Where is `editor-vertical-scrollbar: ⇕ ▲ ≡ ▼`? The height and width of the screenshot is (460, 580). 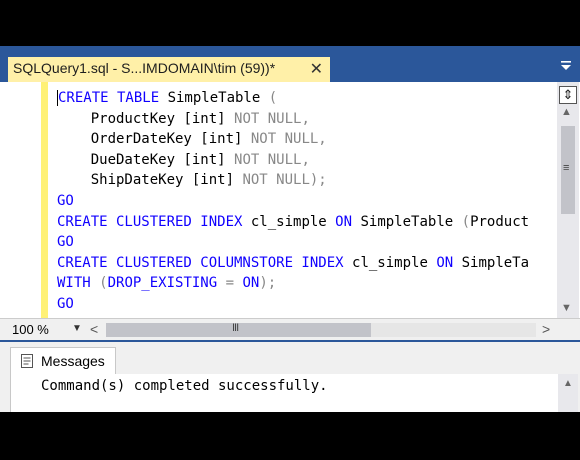
editor-vertical-scrollbar: ⇕ ▲ ≡ ▼ is located at coordinates (568, 200).